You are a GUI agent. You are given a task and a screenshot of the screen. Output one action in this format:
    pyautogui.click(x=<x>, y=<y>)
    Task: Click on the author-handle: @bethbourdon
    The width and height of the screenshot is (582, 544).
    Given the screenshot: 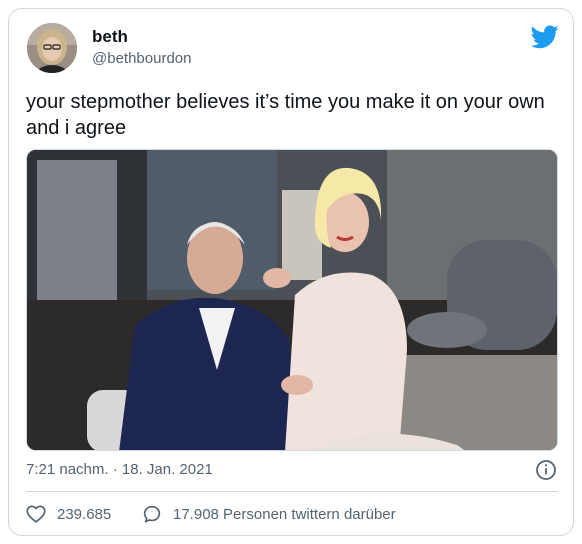 What is the action you would take?
    pyautogui.click(x=141, y=59)
    